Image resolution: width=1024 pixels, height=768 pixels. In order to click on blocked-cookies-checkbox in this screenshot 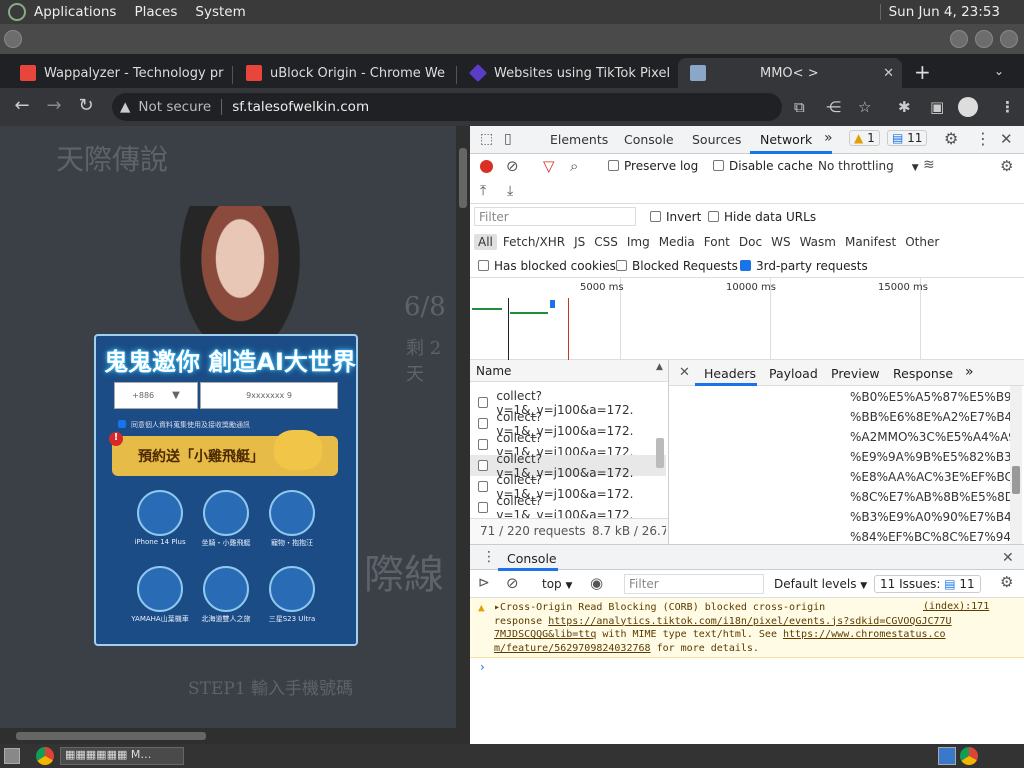, I will do `click(483, 265)`.